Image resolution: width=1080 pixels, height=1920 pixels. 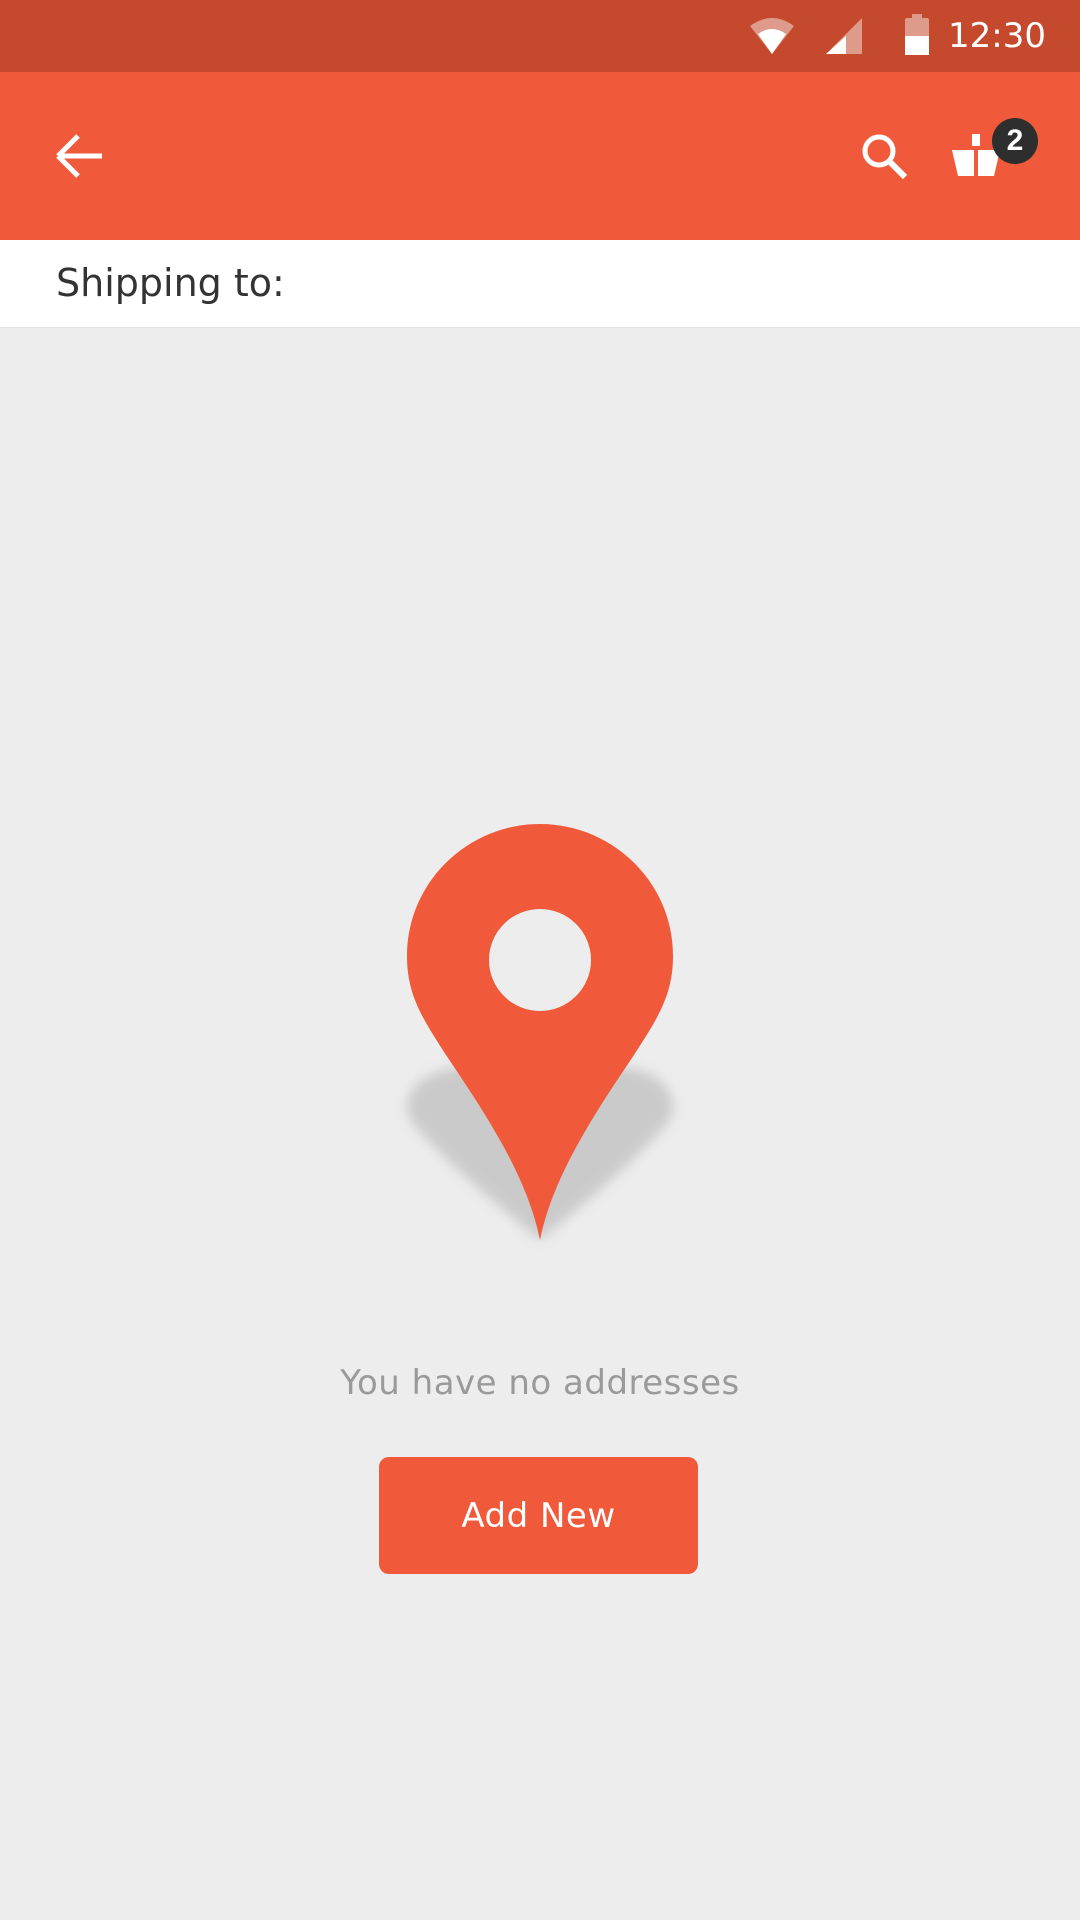 I want to click on back-button, so click(x=80, y=156).